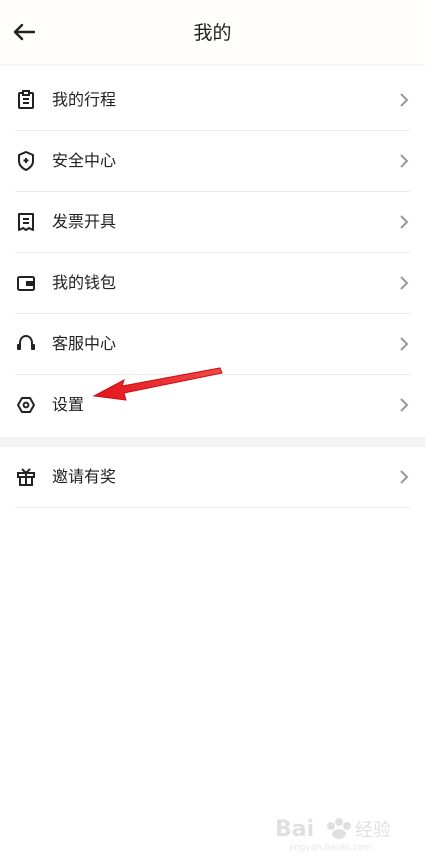 The height and width of the screenshot is (868, 425). I want to click on invoice-icon, so click(26, 222).